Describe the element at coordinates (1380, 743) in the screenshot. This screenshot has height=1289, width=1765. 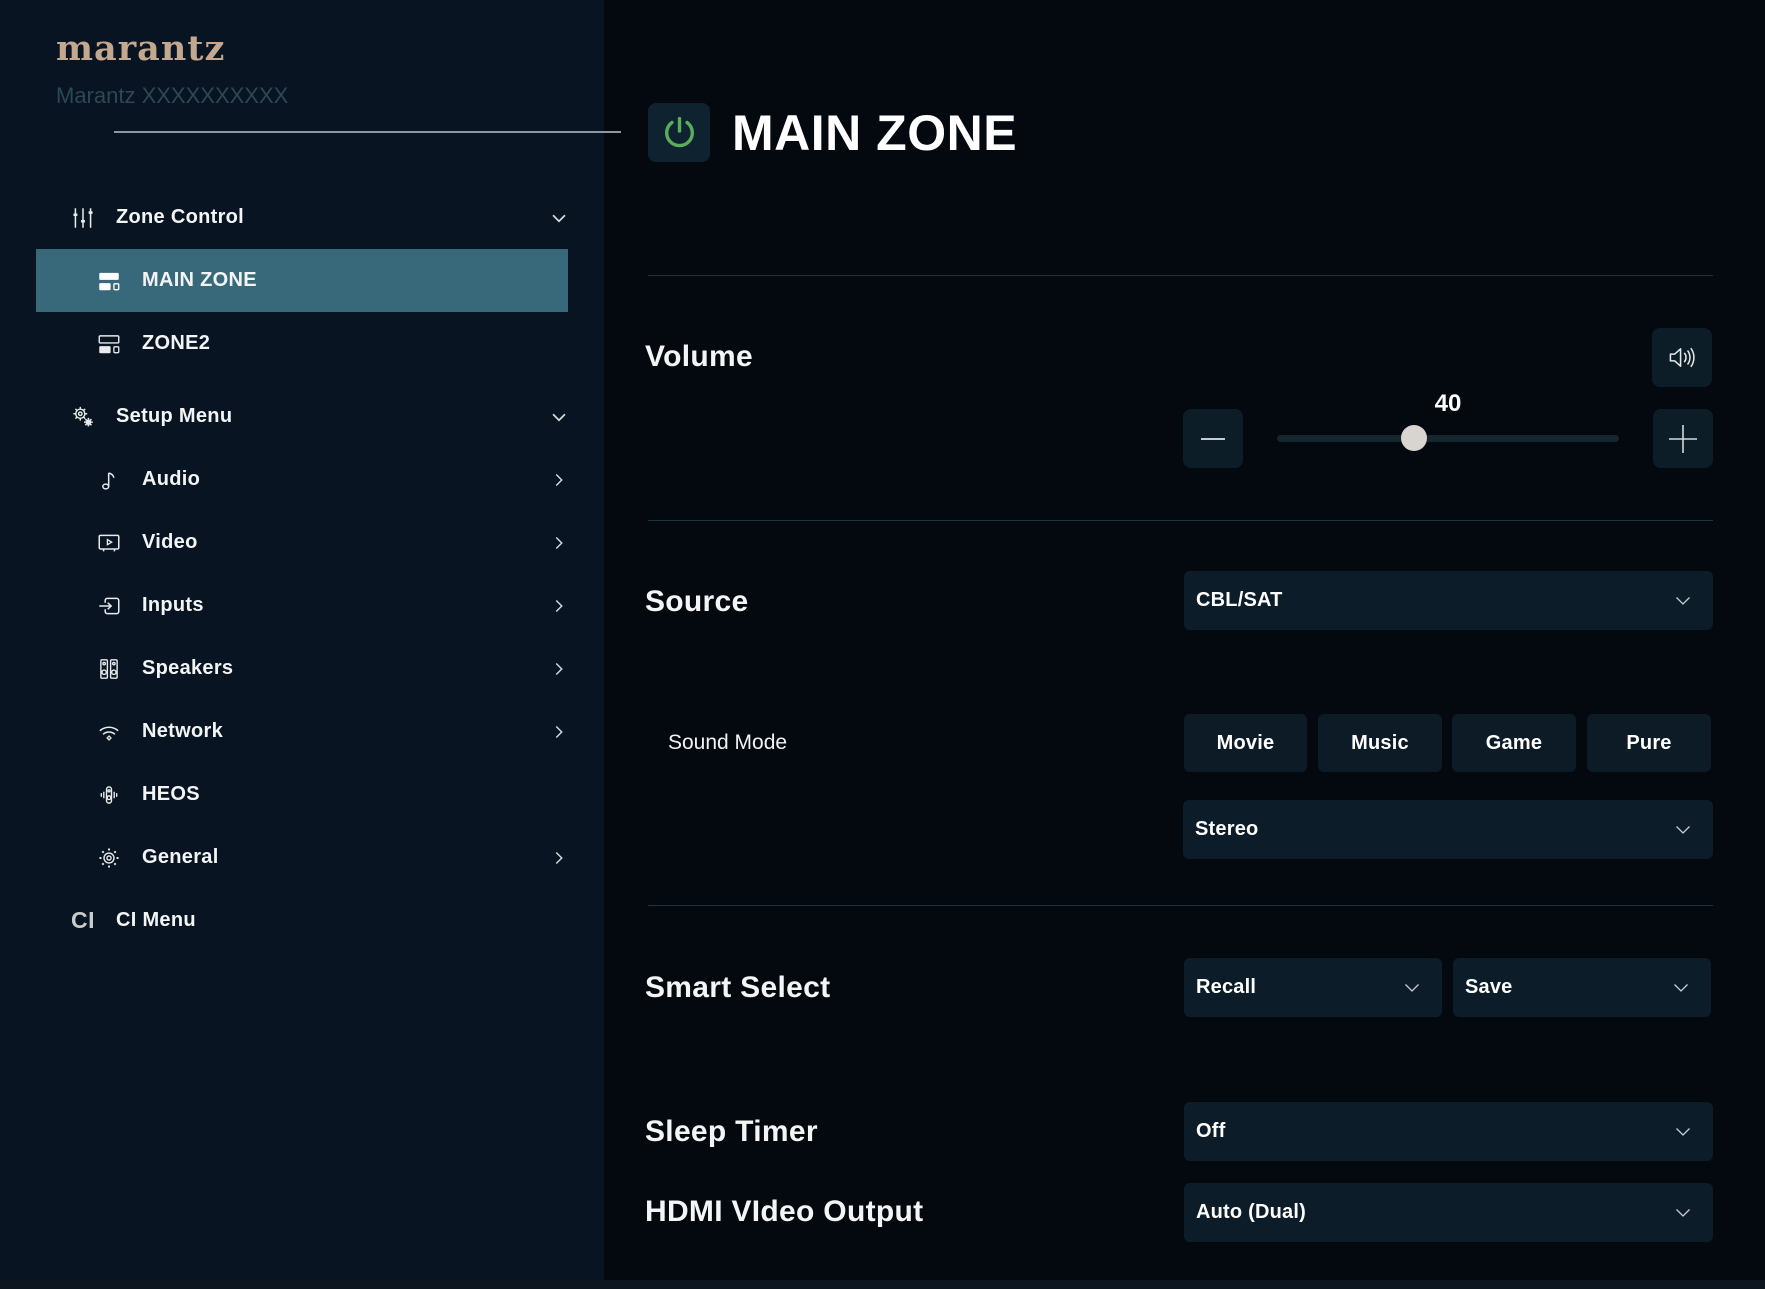
I see `sound-mode-music-button: Music` at that location.